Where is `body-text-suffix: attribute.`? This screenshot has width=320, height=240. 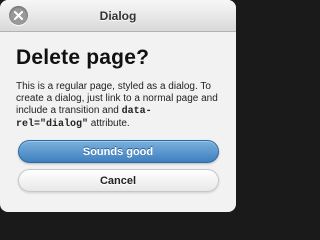
body-text-suffix: attribute. is located at coordinates (109, 123).